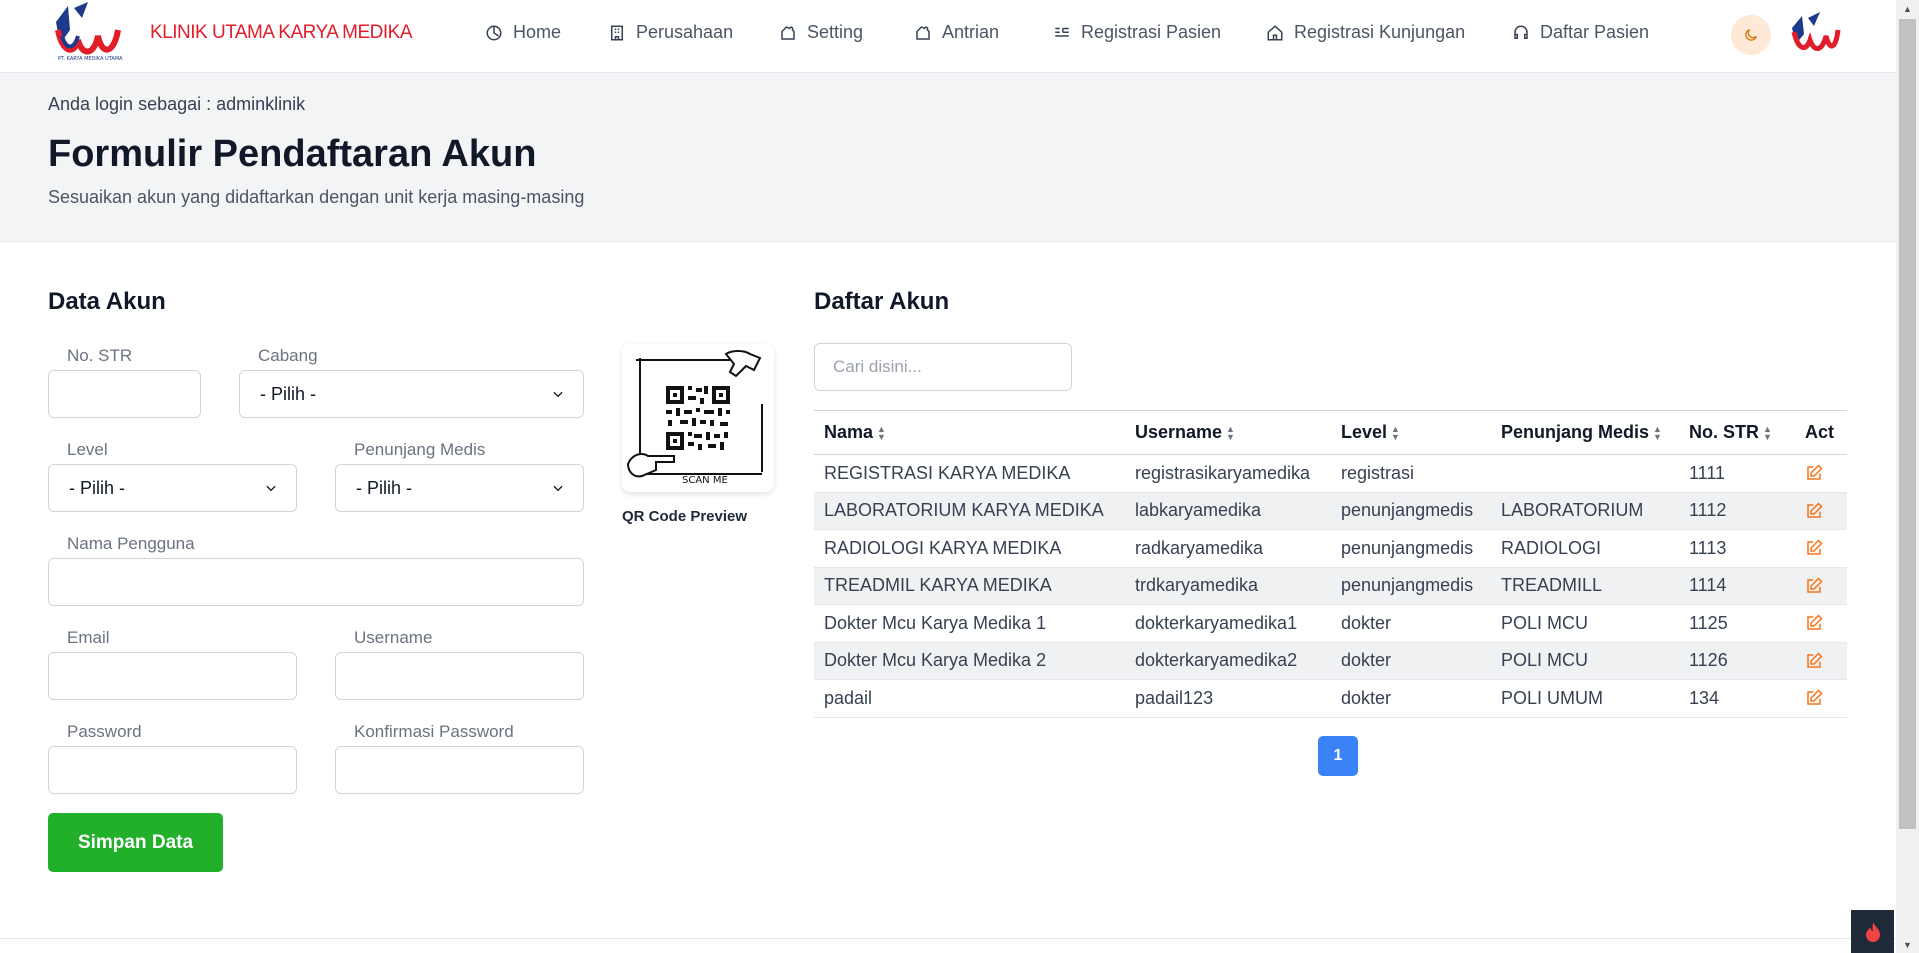  I want to click on penunjang-select: - Pilih -, so click(459, 488).